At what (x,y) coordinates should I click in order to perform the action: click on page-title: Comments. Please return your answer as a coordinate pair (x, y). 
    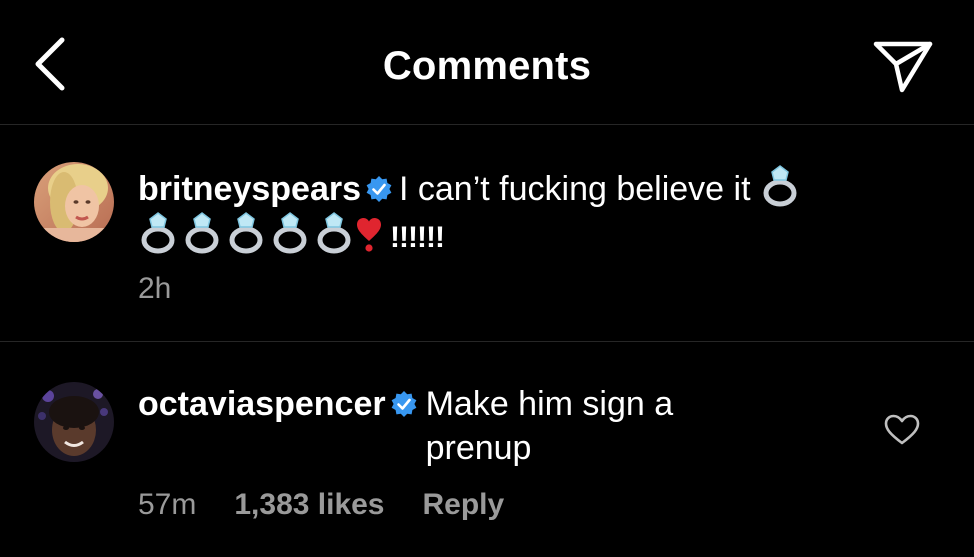
    Looking at the image, I should click on (487, 66).